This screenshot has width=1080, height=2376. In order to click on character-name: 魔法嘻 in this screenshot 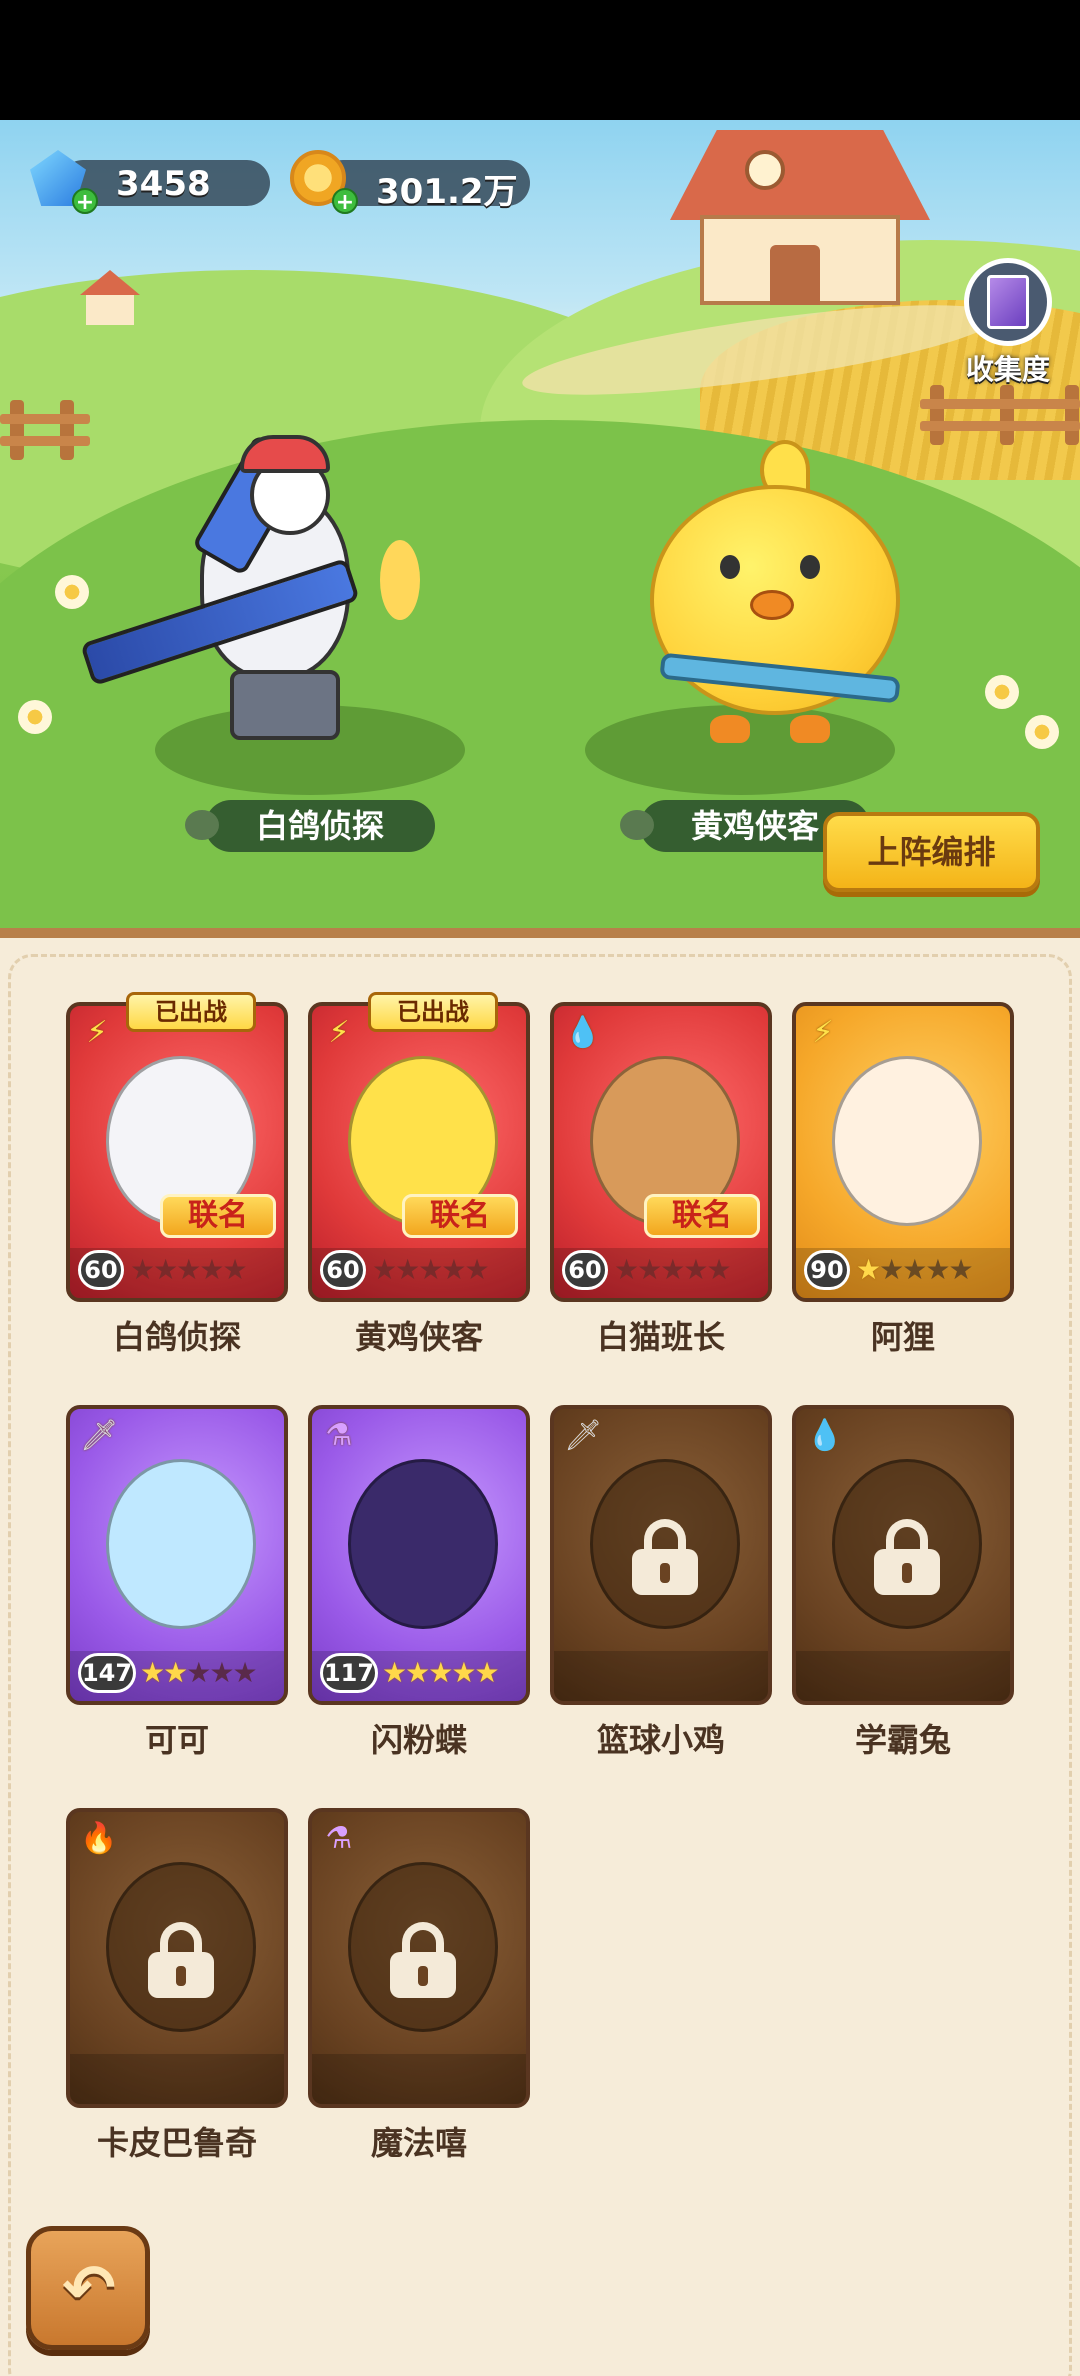, I will do `click(418, 2143)`.